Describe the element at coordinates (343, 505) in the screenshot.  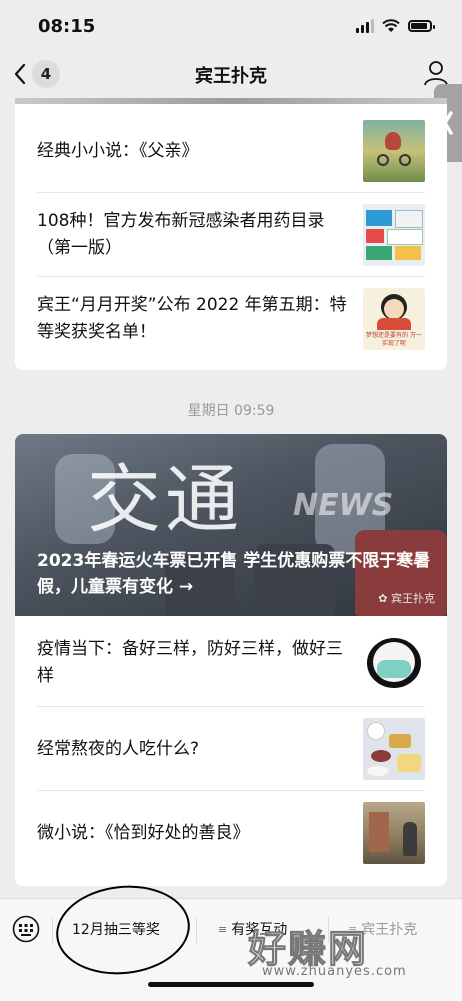
I see `hero-news-text: NEWS` at that location.